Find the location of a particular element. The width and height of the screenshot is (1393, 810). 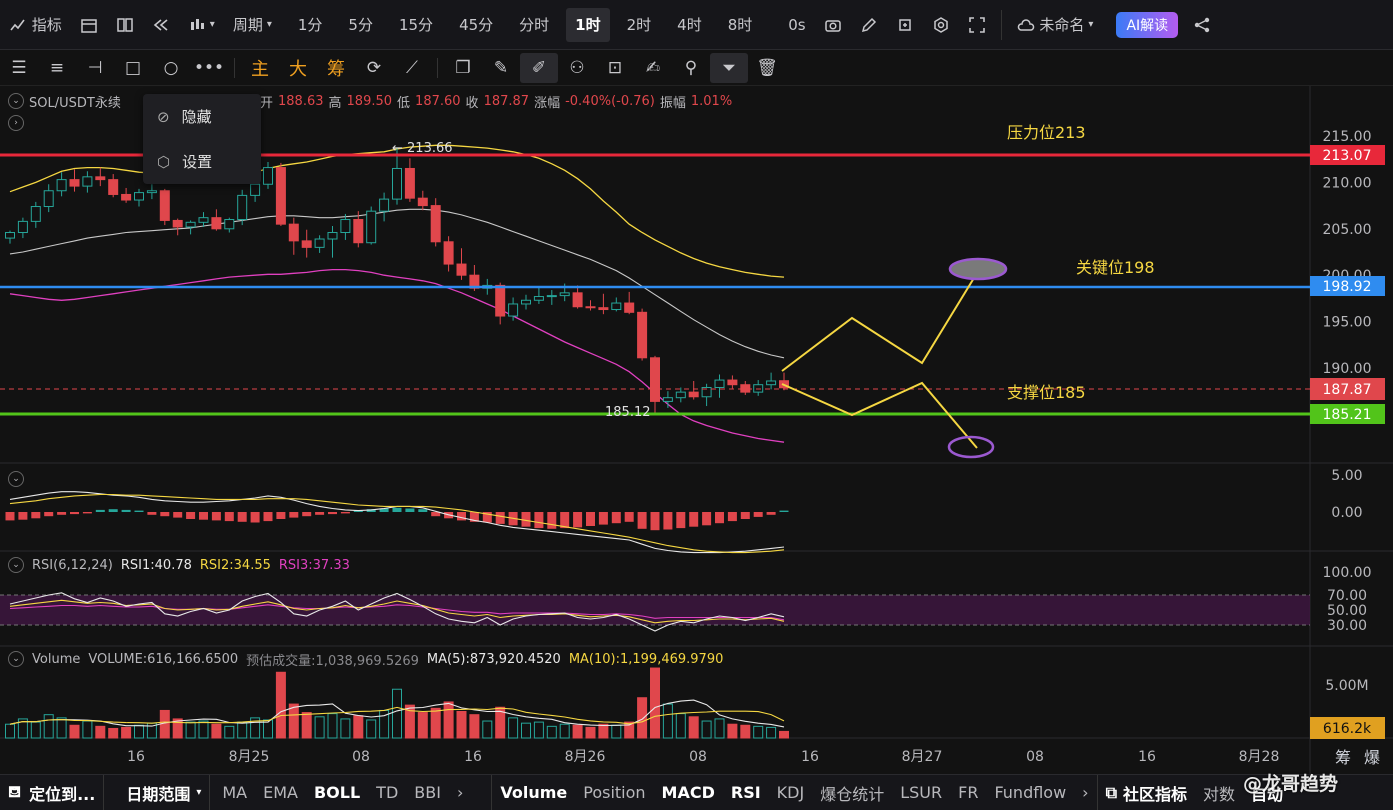

interval-1时: 1时 is located at coordinates (588, 24).